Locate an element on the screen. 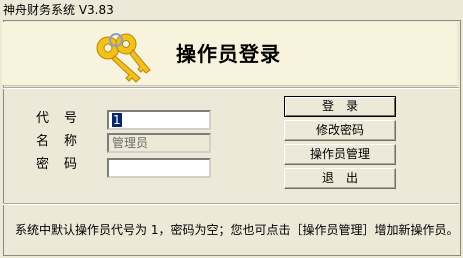 The image size is (463, 258). exit-button: 退 出 is located at coordinates (340, 178).